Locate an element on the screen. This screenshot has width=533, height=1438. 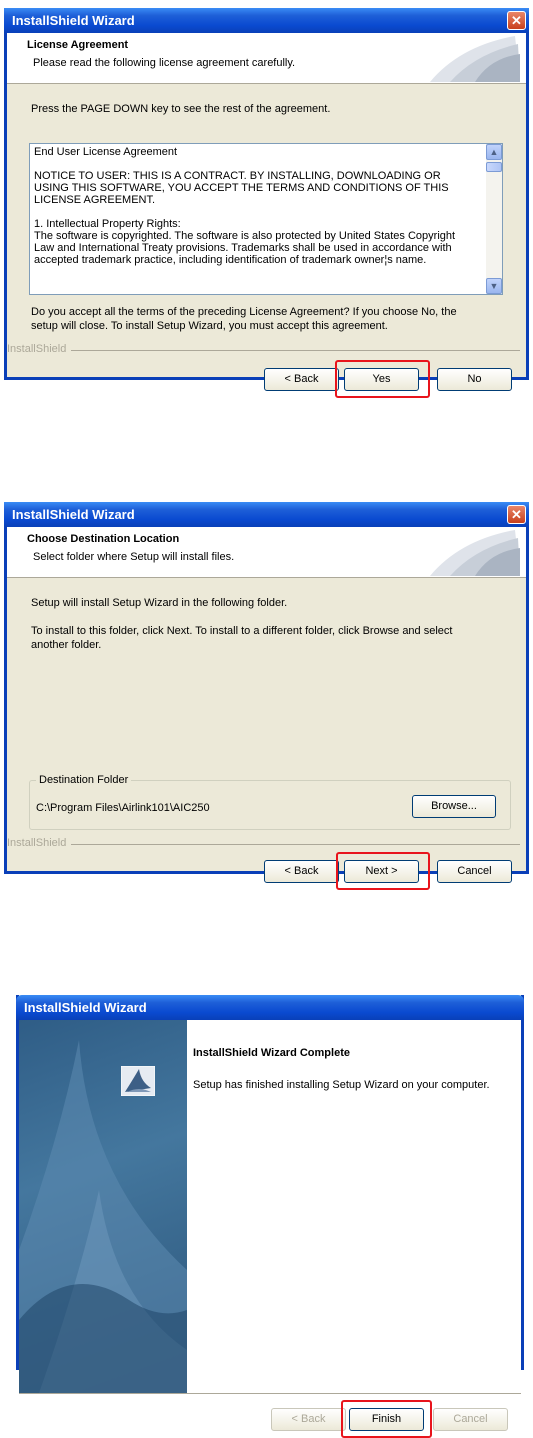
header-title: License Agreement is located at coordinates (78, 45).